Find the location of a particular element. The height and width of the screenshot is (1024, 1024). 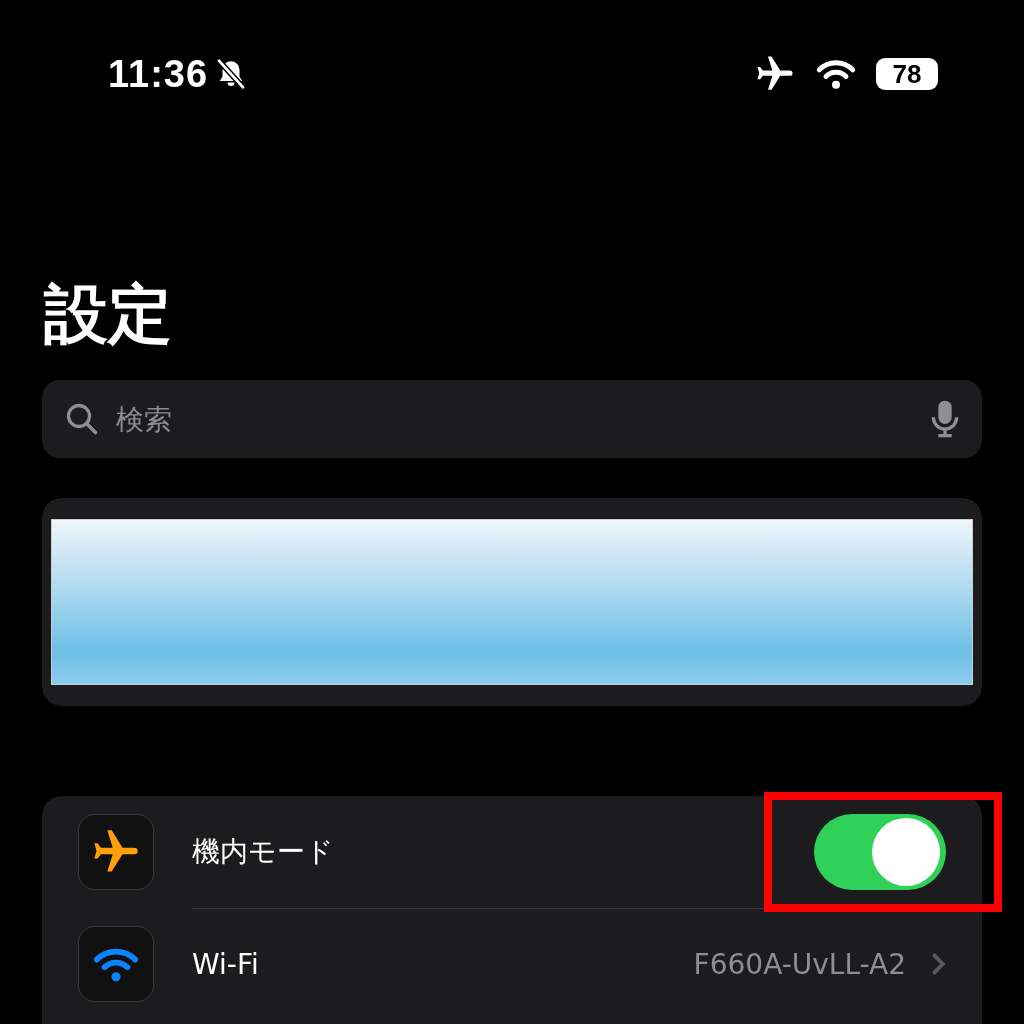

wifi-icon is located at coordinates (836, 74).